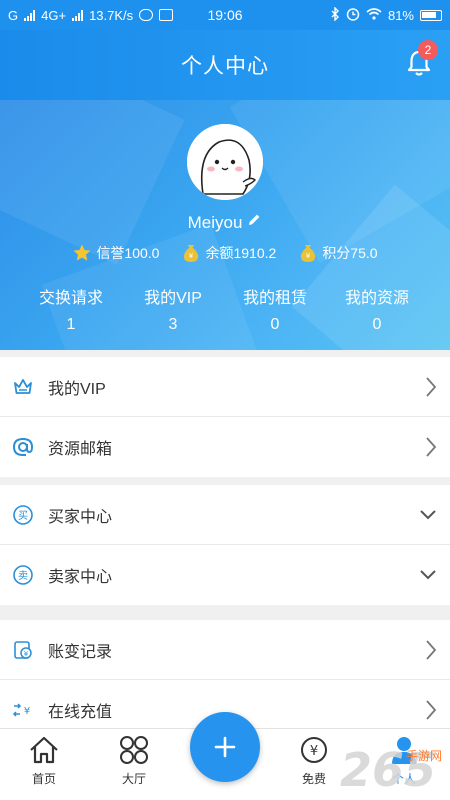 Image resolution: width=450 pixels, height=800 pixels. I want to click on pencil-icon, so click(254, 219).